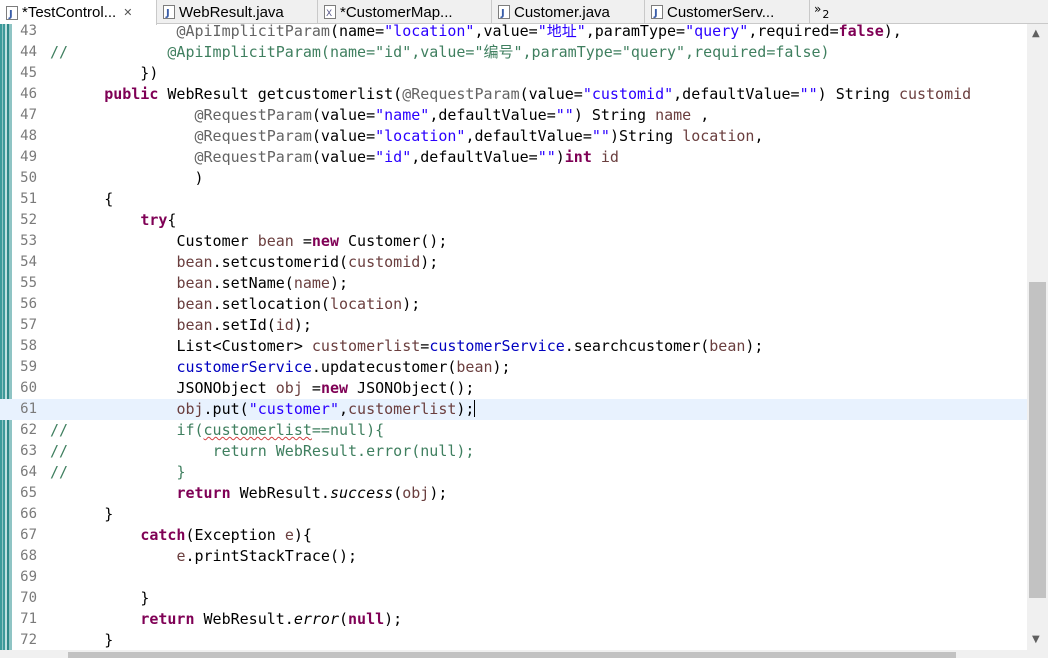 This screenshot has height=658, width=1048. Describe the element at coordinates (28, 346) in the screenshot. I see `line-number: 58` at that location.